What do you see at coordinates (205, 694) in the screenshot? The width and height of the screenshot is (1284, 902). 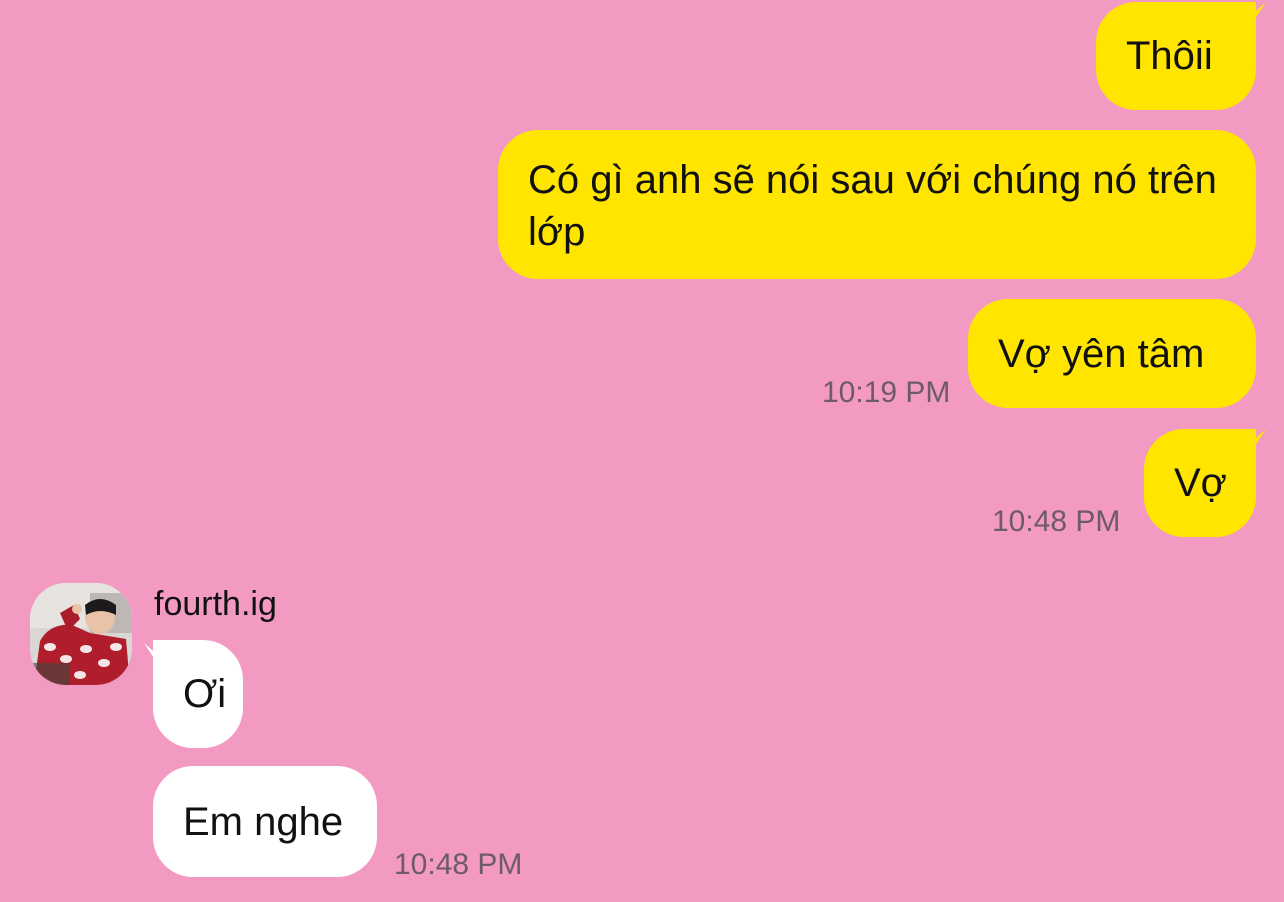 I see `message-text: Ơi` at bounding box center [205, 694].